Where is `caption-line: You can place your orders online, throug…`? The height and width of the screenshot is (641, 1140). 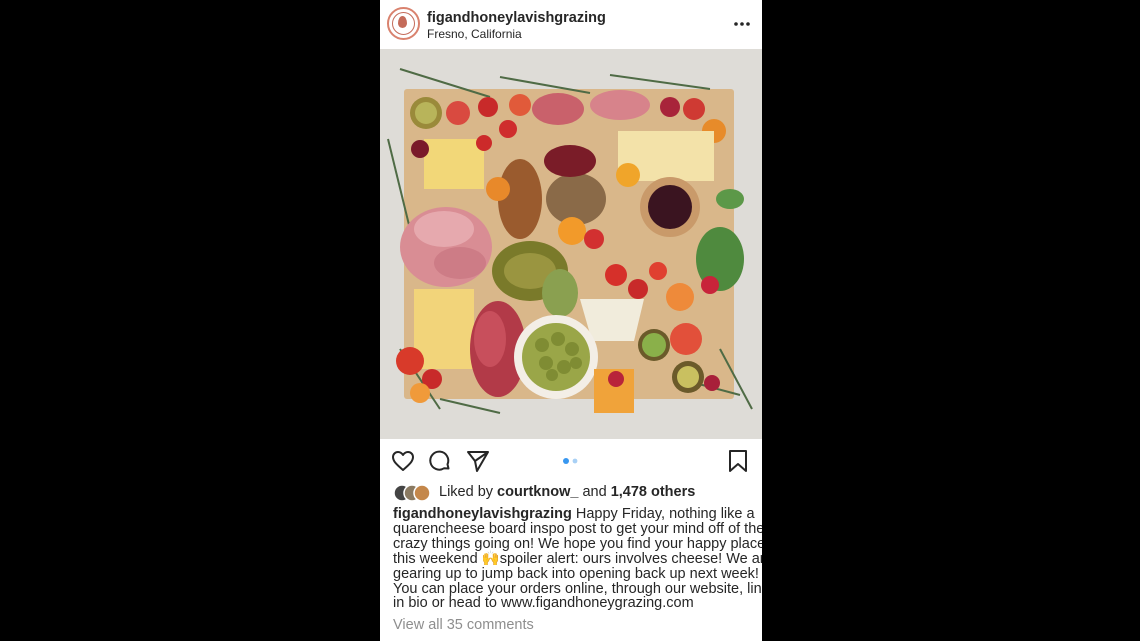 caption-line: You can place your orders online, throug… is located at coordinates (577, 588).